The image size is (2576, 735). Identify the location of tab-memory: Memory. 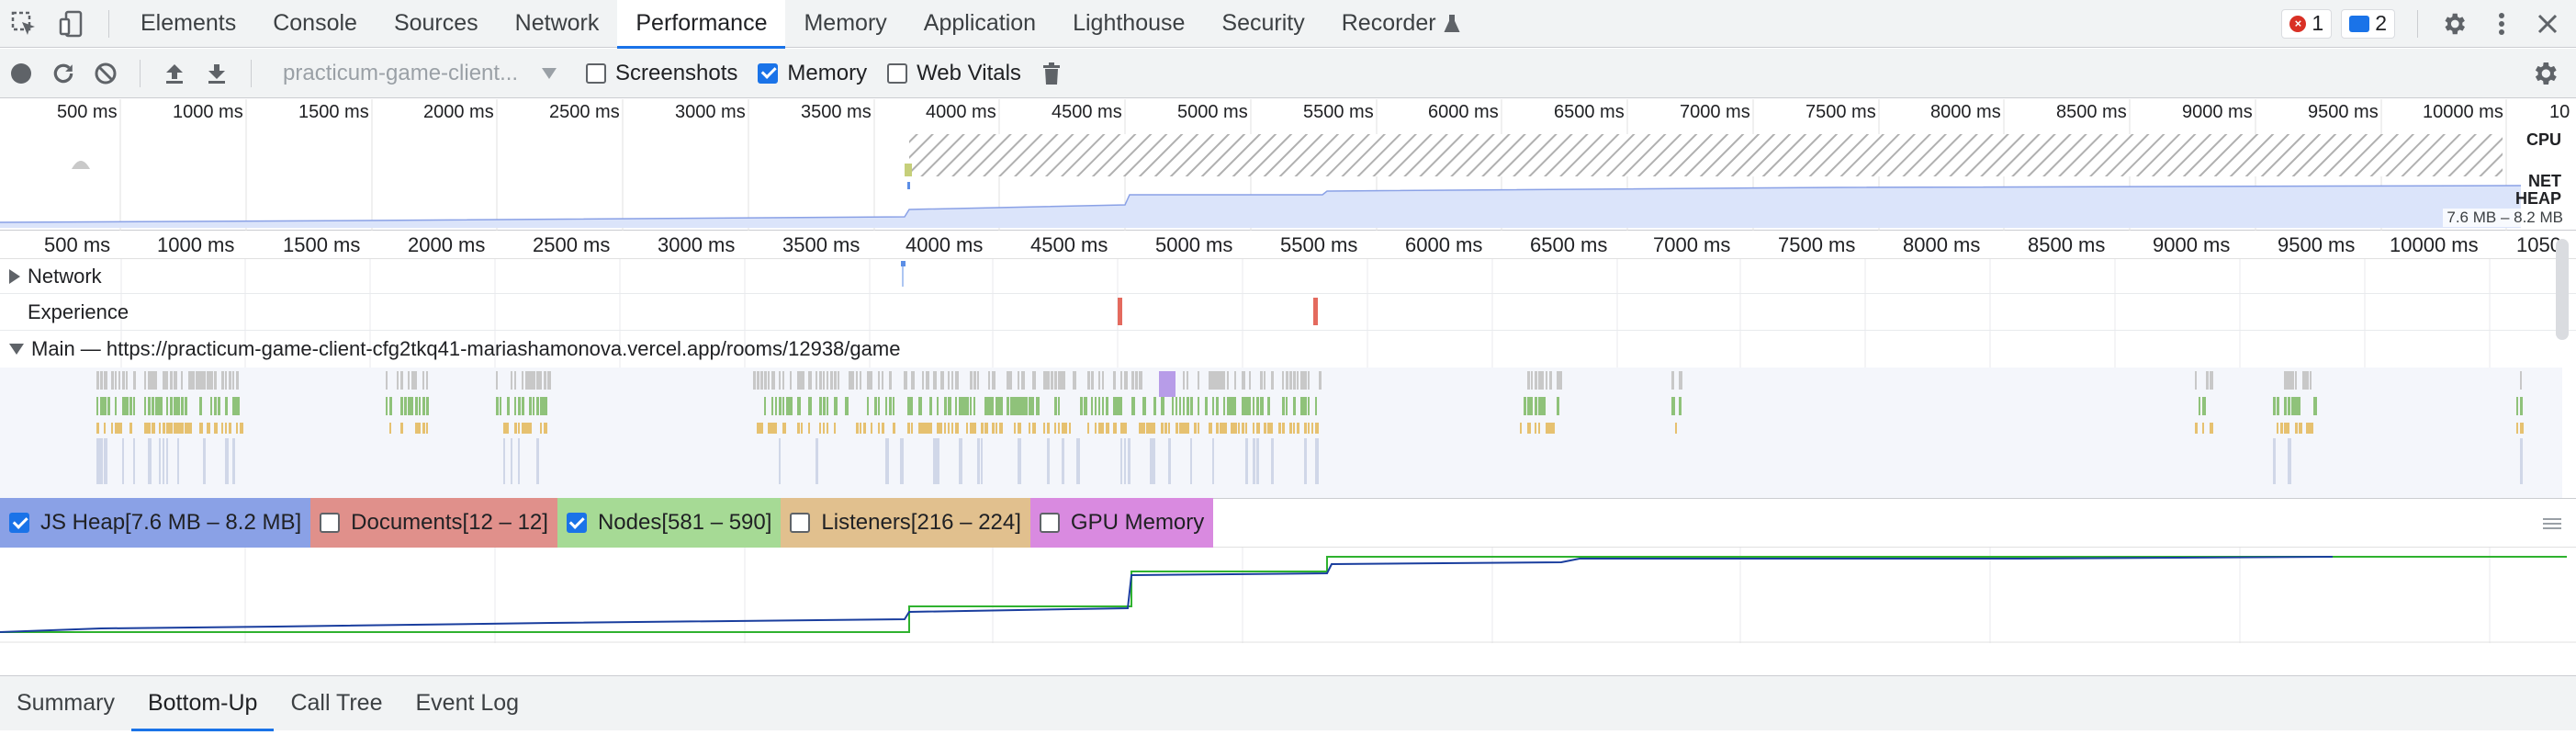
(845, 24).